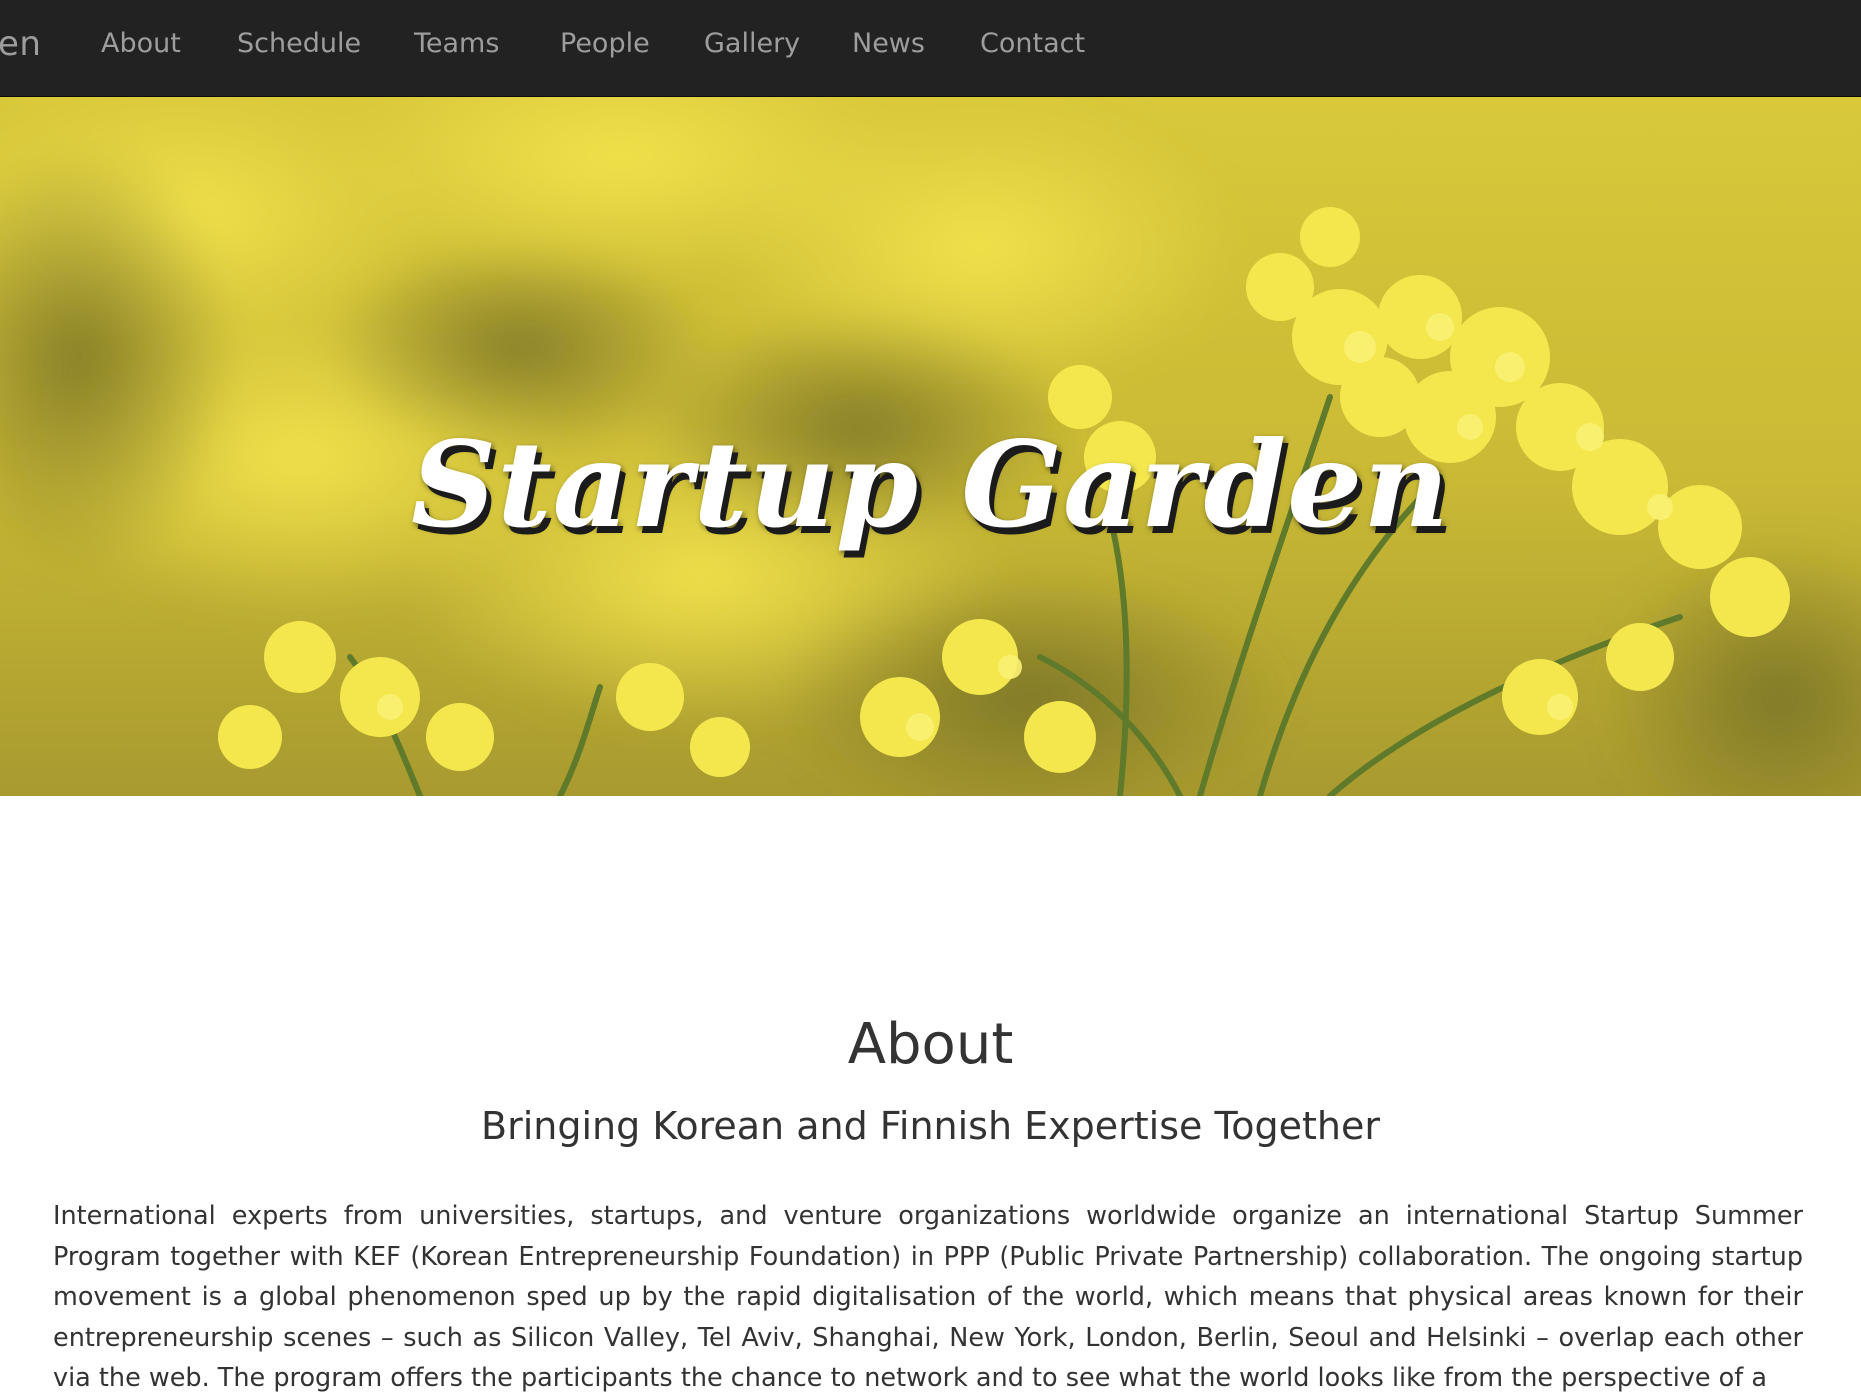 The width and height of the screenshot is (1861, 1399). I want to click on nav-link-schedule: Schedule, so click(299, 43).